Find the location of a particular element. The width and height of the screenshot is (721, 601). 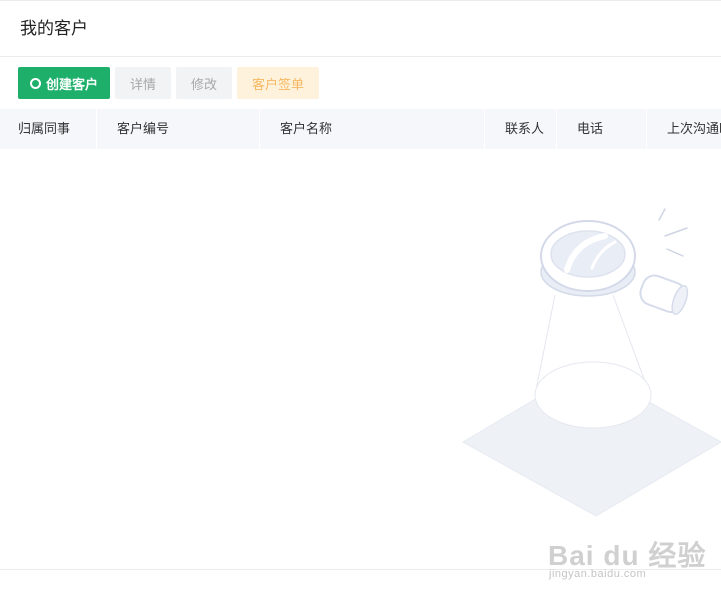

column-header-customer-name: 客户名称 is located at coordinates (306, 129).